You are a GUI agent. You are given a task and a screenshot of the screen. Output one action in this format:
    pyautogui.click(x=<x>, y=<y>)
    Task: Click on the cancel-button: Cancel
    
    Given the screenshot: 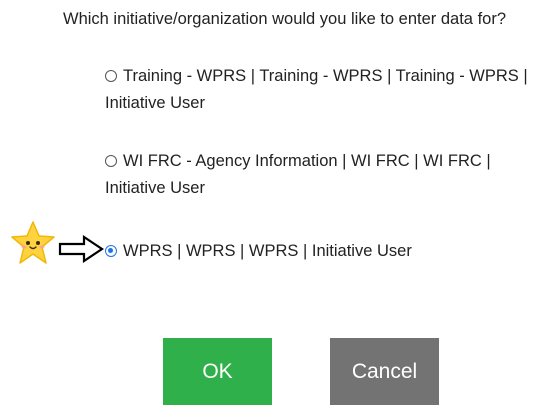 What is the action you would take?
    pyautogui.click(x=384, y=371)
    